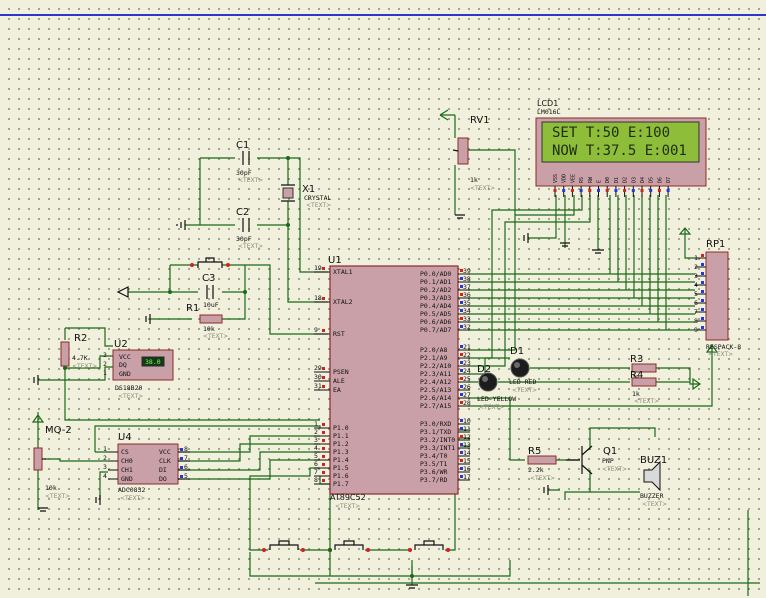 The width and height of the screenshot is (766, 598). Describe the element at coordinates (467, 319) in the screenshot. I see `u1-pin-number: 33` at that location.